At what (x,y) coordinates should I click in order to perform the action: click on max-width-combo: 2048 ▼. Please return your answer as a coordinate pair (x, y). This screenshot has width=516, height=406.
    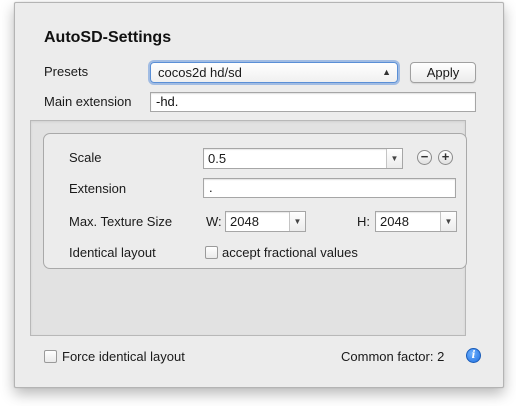
    Looking at the image, I should click on (265, 221).